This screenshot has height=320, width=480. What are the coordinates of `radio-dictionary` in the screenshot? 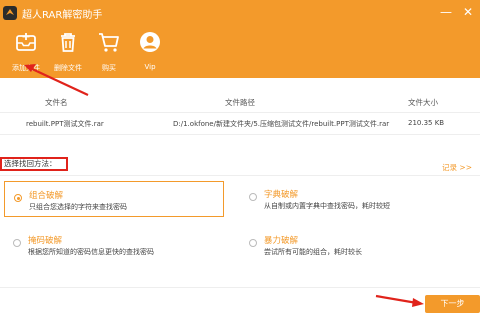 It's located at (253, 197).